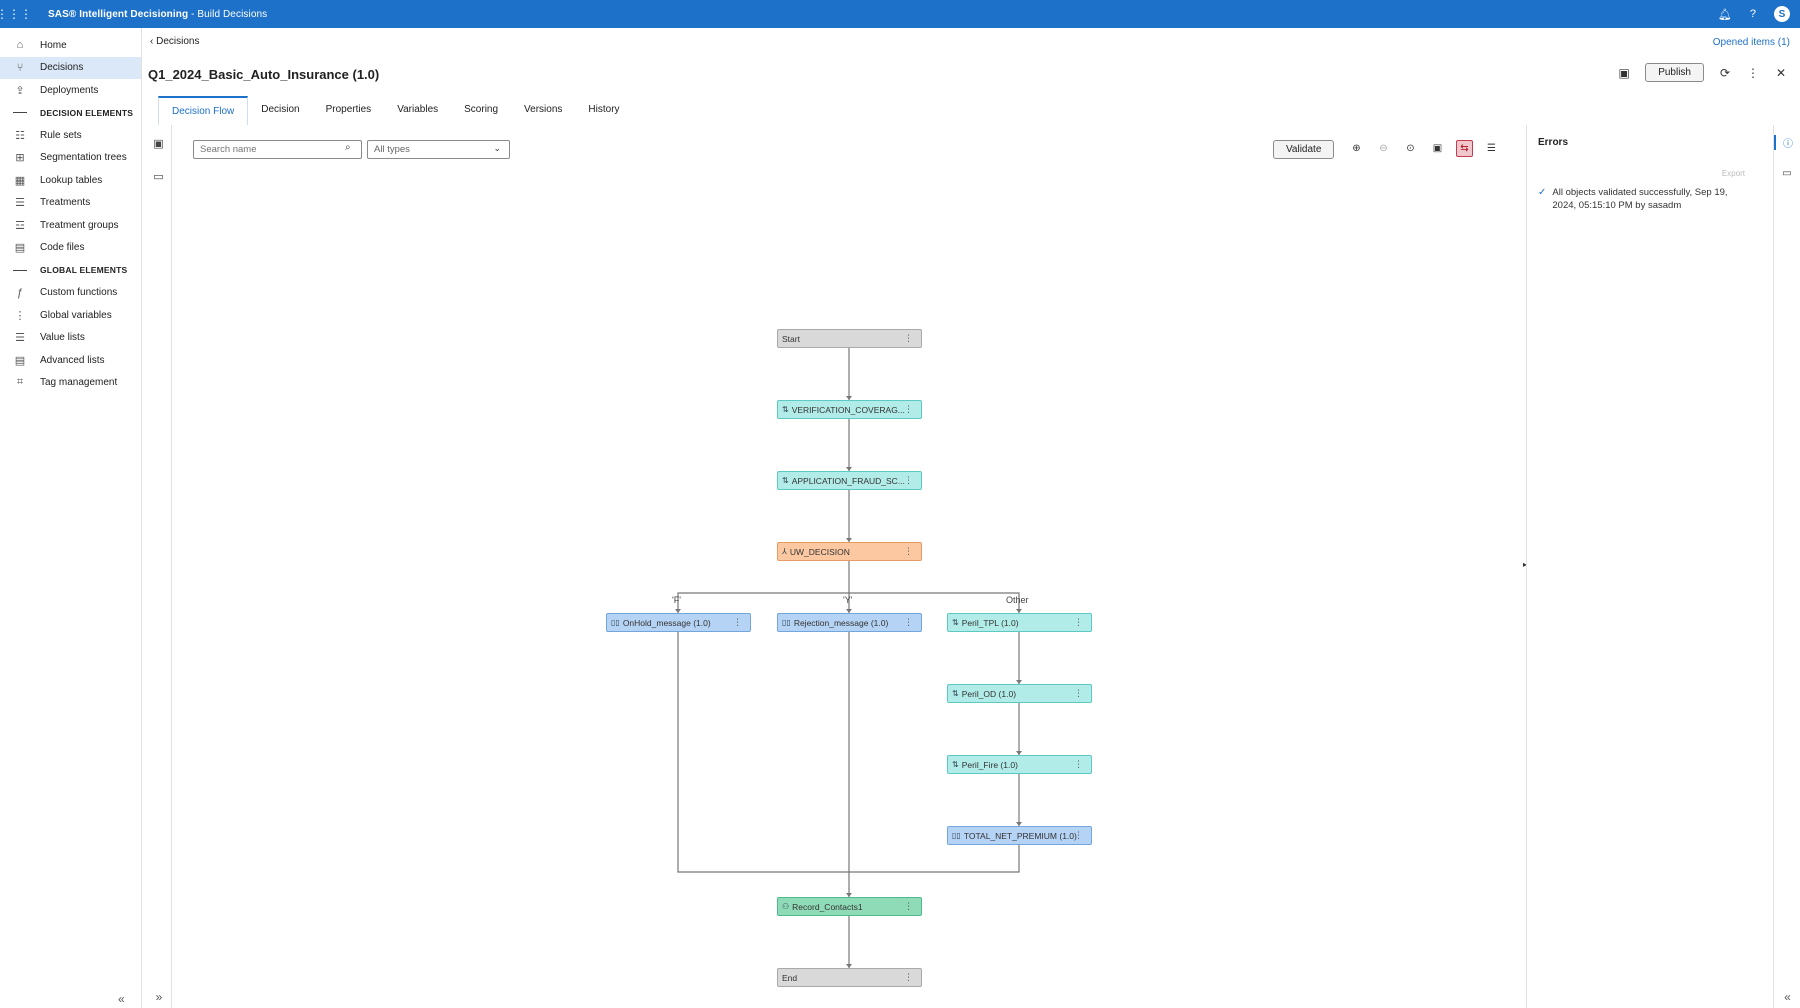 The image size is (1800, 1008). I want to click on nav-item-deployments: ⇪ Deployments, so click(70, 90).